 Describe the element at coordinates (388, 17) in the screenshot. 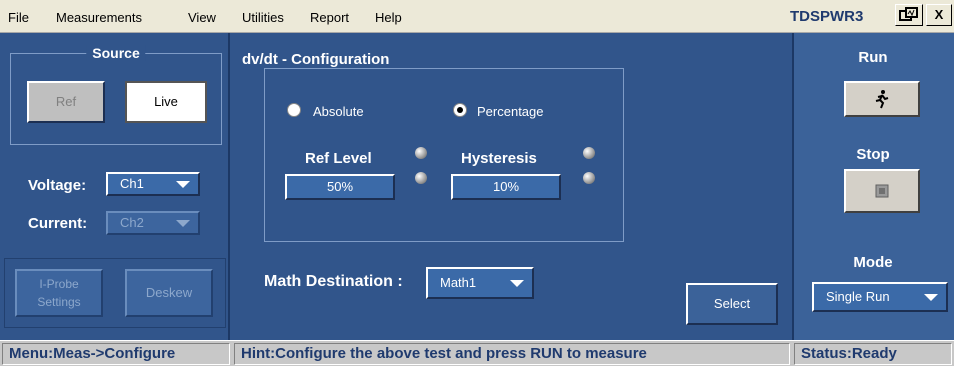

I see `menu-help: Help` at that location.